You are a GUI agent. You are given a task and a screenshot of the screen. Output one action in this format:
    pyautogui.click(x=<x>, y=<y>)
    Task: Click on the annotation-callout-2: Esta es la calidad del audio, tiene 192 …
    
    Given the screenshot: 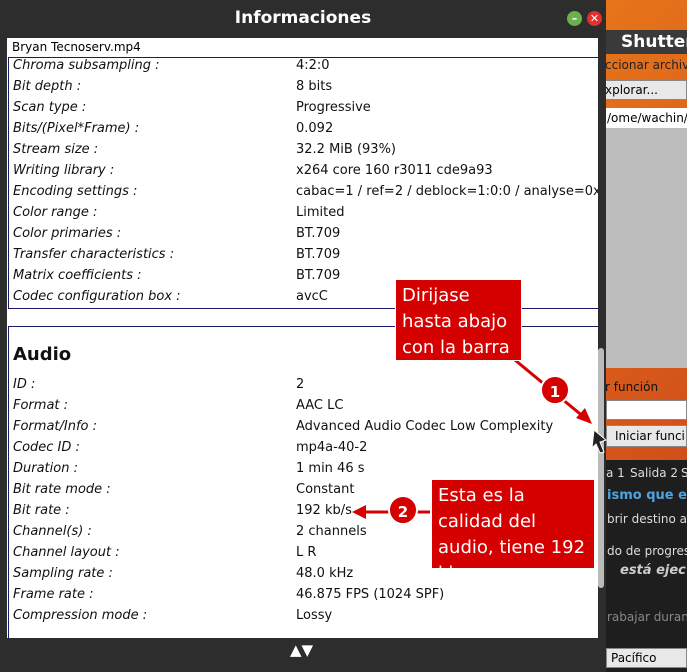 What is the action you would take?
    pyautogui.click(x=513, y=531)
    